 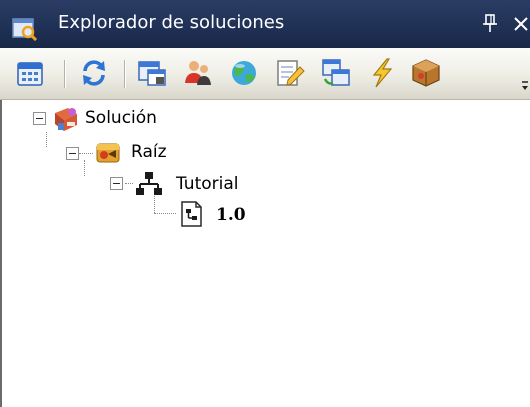 What do you see at coordinates (198, 73) in the screenshot?
I see `users-icon` at bounding box center [198, 73].